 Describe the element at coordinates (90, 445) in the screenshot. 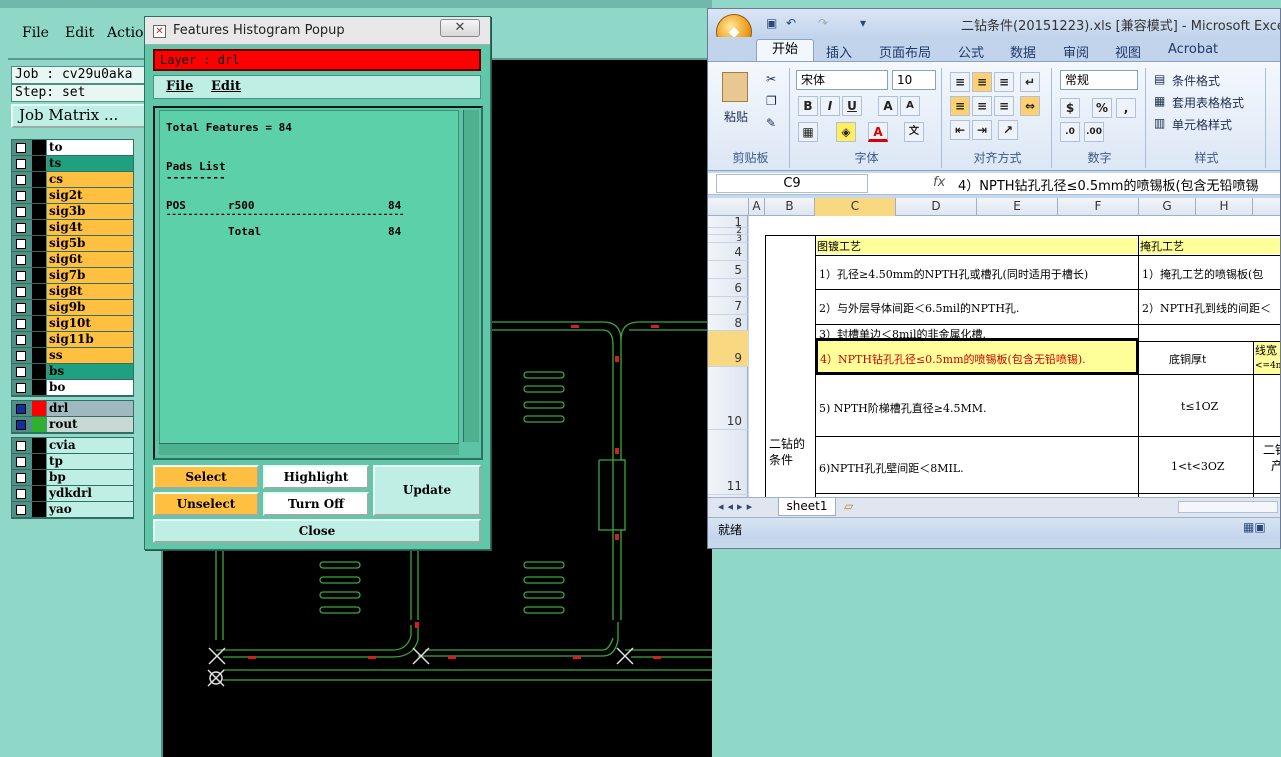

I see `layer-name: cvia` at that location.